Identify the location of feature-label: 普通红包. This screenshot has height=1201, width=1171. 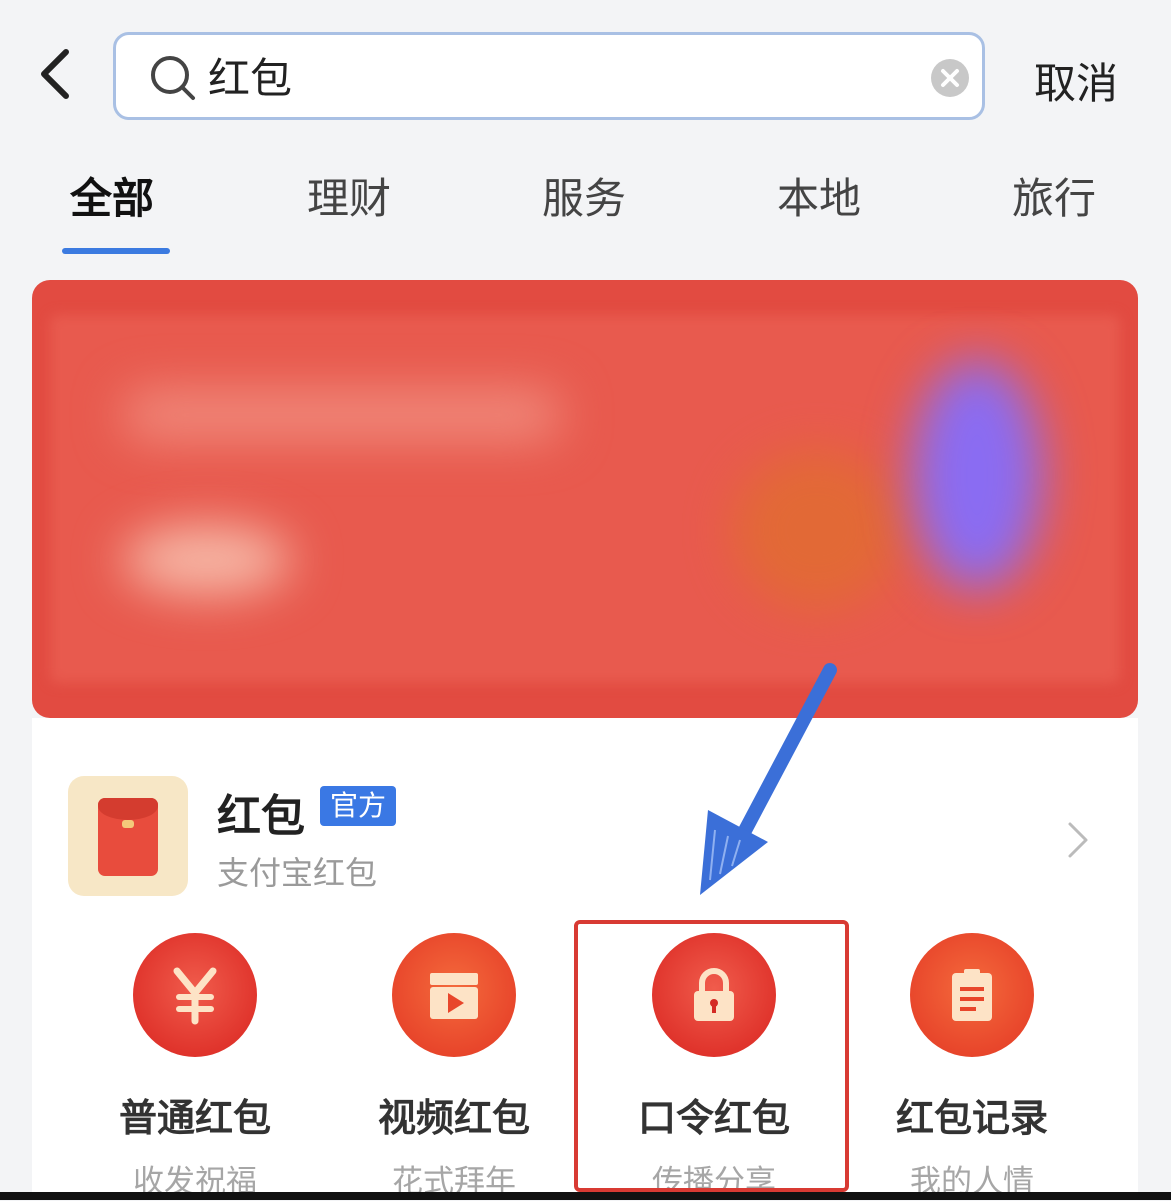
(194, 1118).